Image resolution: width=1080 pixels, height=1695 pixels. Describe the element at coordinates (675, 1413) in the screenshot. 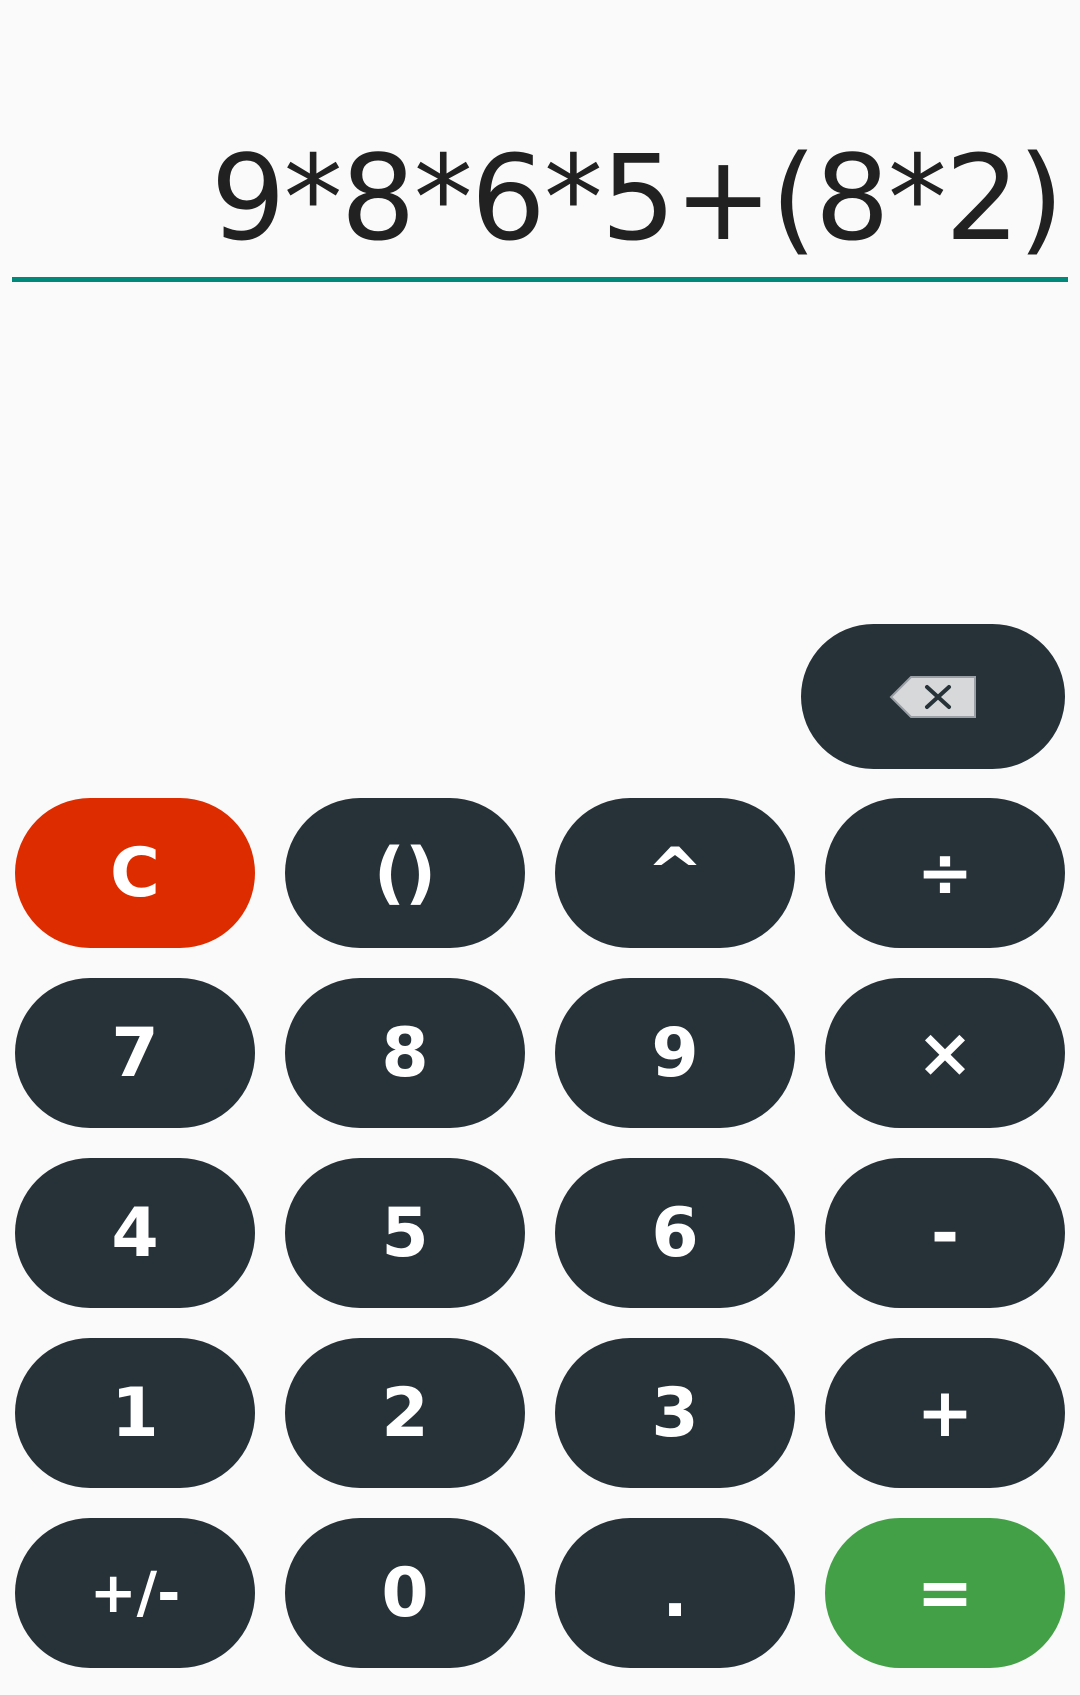

I see `digit-3-button: 3` at that location.